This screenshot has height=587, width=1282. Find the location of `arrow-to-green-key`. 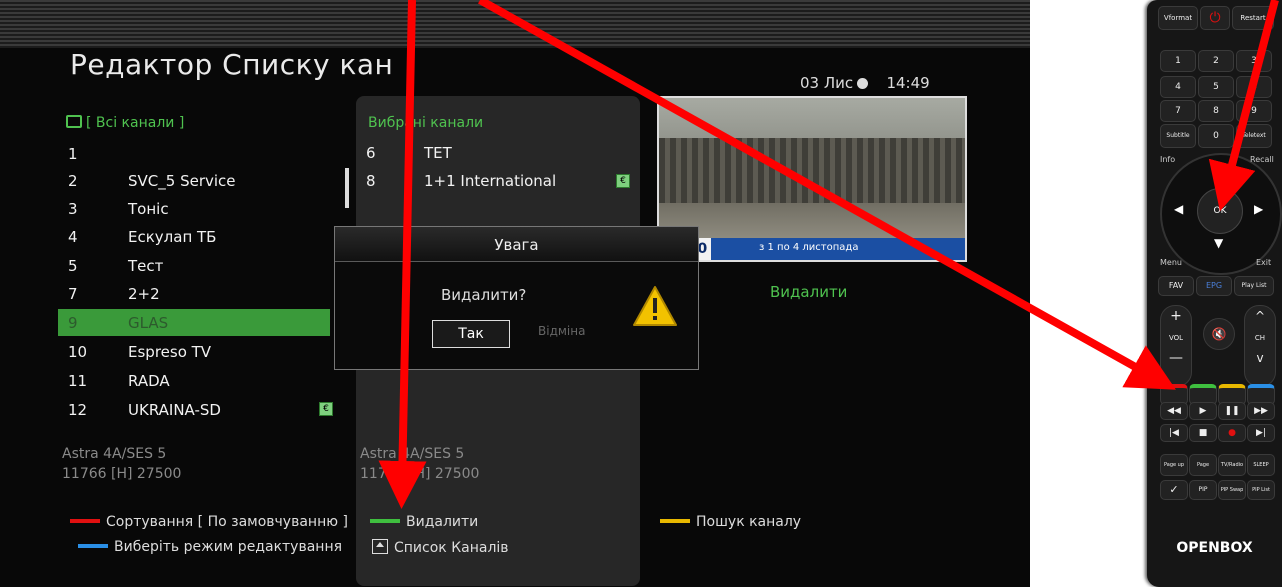

arrow-to-green-key is located at coordinates (402, 254).